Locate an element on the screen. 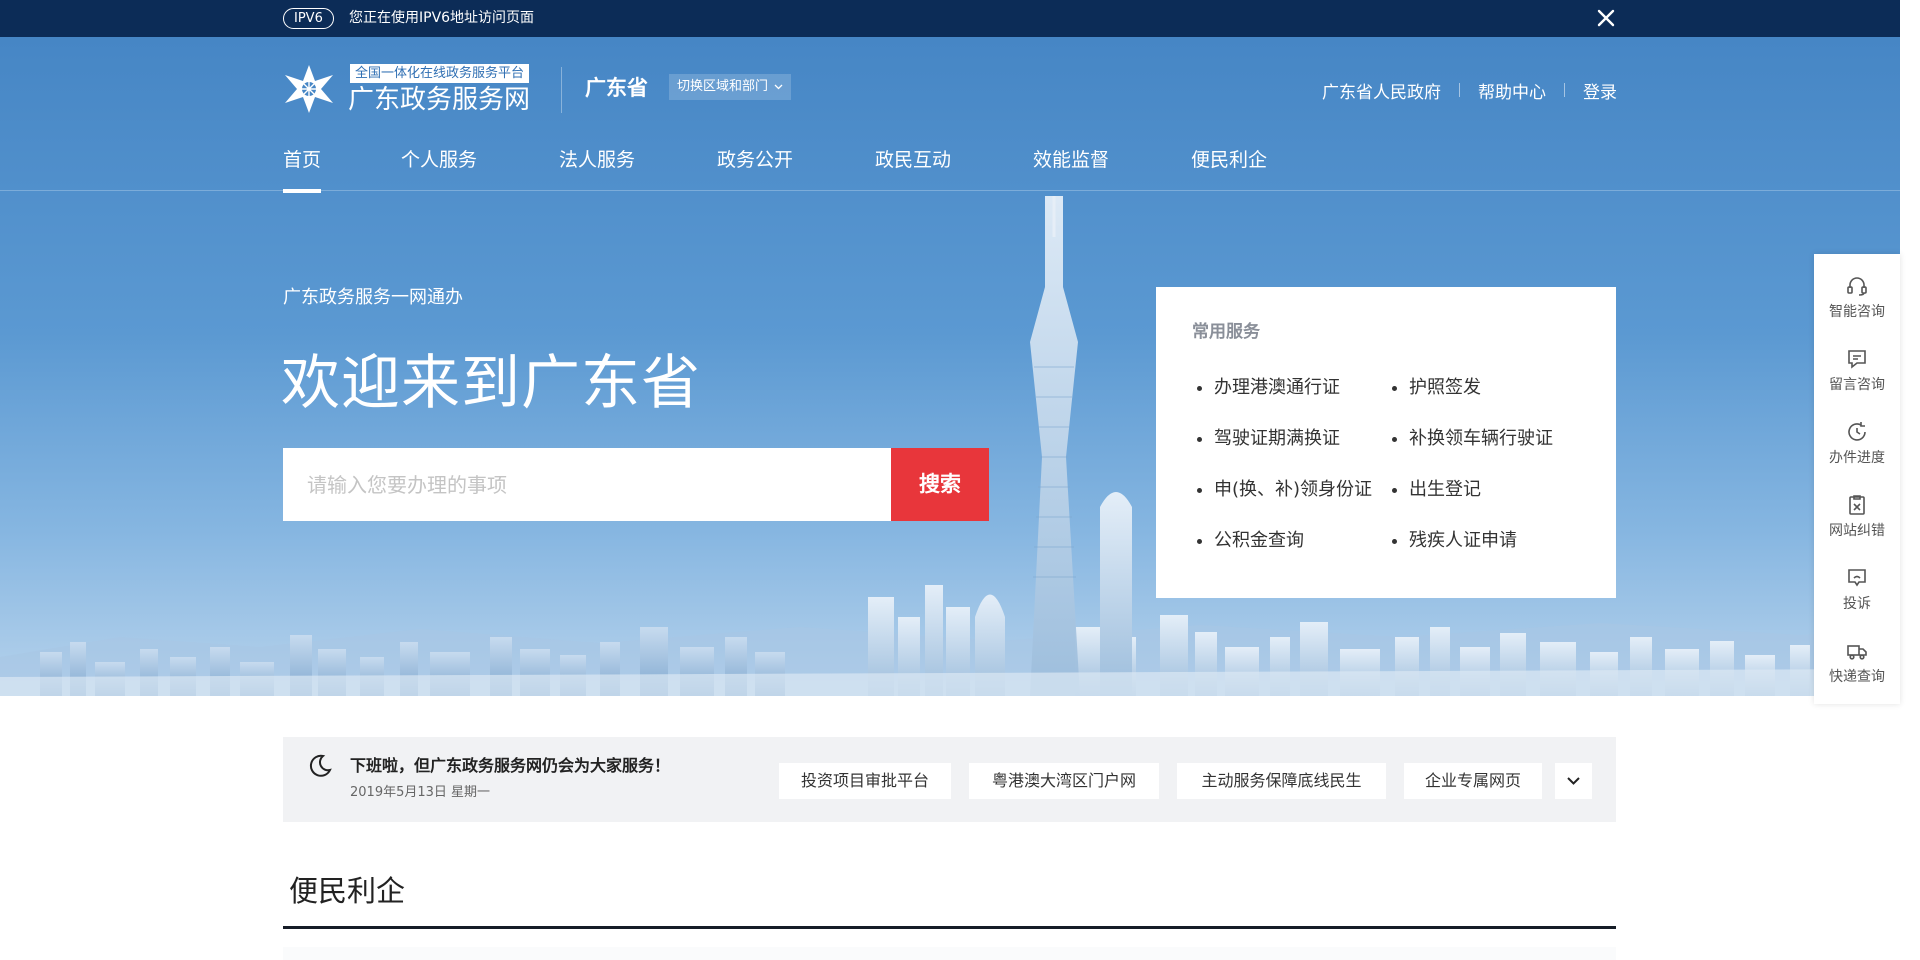 The image size is (1920, 960). side-item-label: 投诉 is located at coordinates (1857, 604).